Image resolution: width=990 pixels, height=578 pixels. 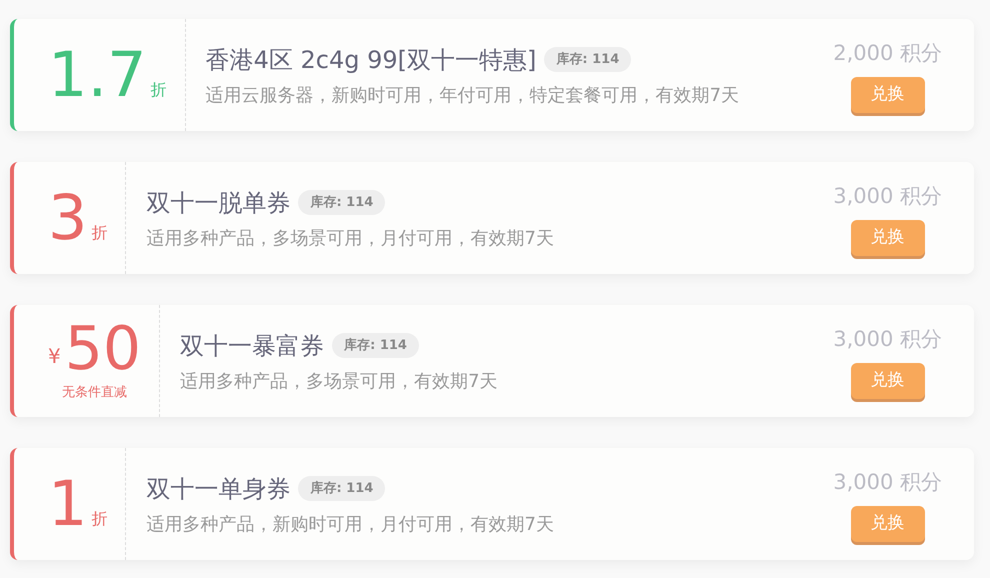 What do you see at coordinates (54, 356) in the screenshot?
I see `currency-symbol: ¥` at bounding box center [54, 356].